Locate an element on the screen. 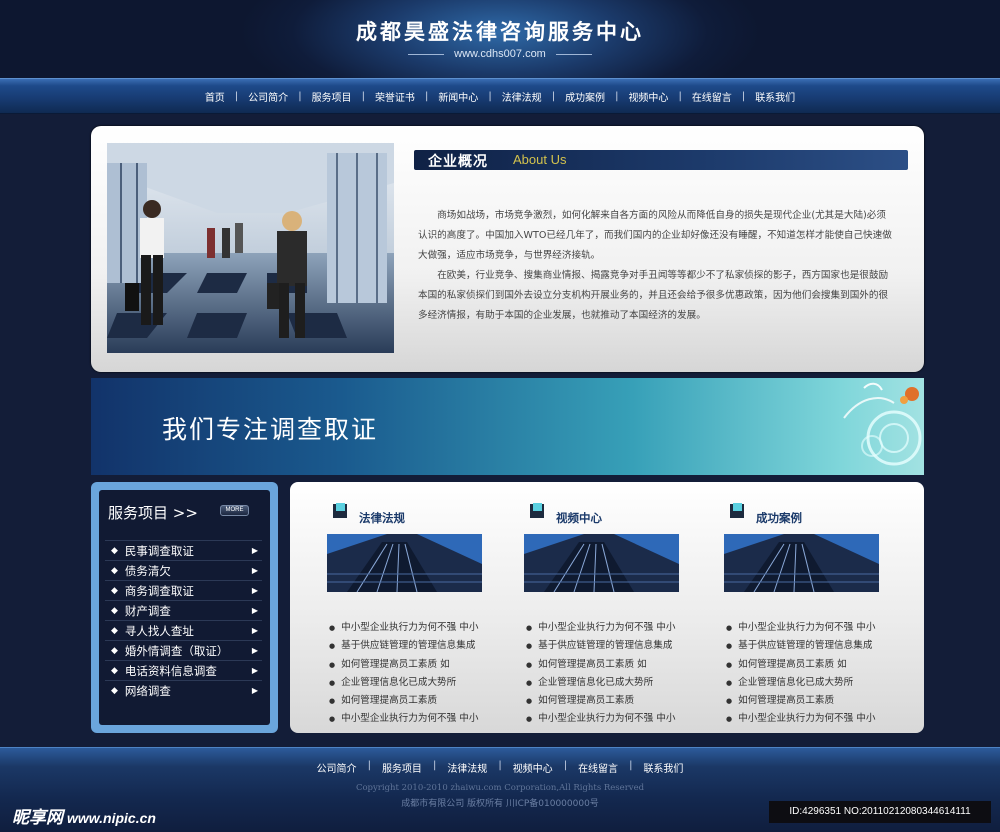 The width and height of the screenshot is (1000, 832). service-item: ◆ 婚外情调查（取证） ▶ is located at coordinates (183, 650).